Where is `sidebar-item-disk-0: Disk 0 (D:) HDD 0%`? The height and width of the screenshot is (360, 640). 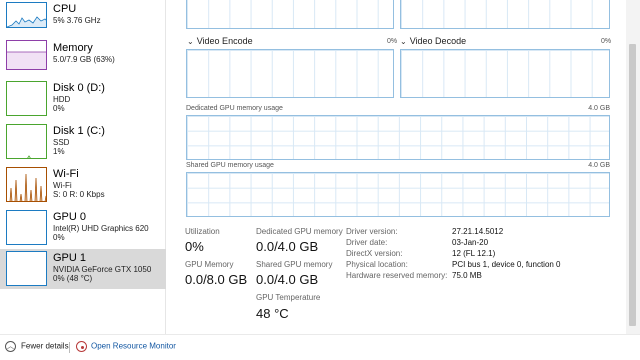
sidebar-item-disk-0: Disk 0 (D:) HDD 0% is located at coordinates (83, 99).